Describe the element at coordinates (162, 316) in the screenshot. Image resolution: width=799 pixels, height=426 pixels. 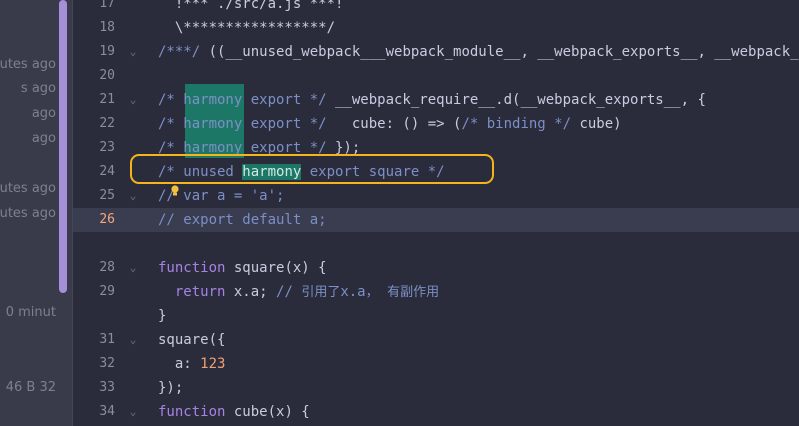
I see `code-text: }` at that location.